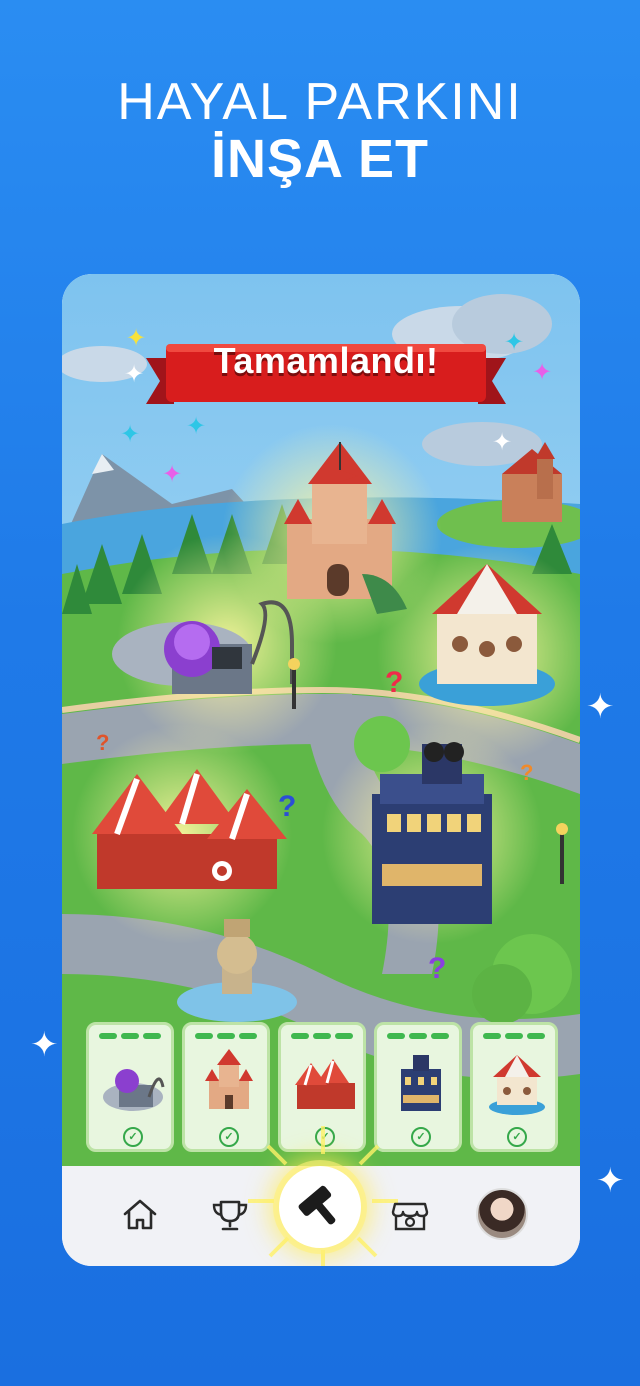 The height and width of the screenshot is (1386, 640). I want to click on circus-tent-icon, so click(325, 1084).